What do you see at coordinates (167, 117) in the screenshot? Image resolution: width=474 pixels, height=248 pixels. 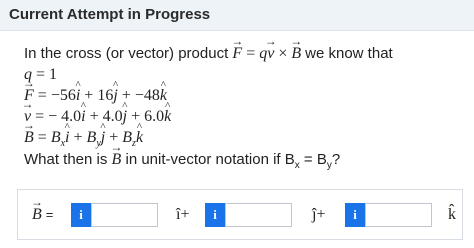 I see `v-k: k` at bounding box center [167, 117].